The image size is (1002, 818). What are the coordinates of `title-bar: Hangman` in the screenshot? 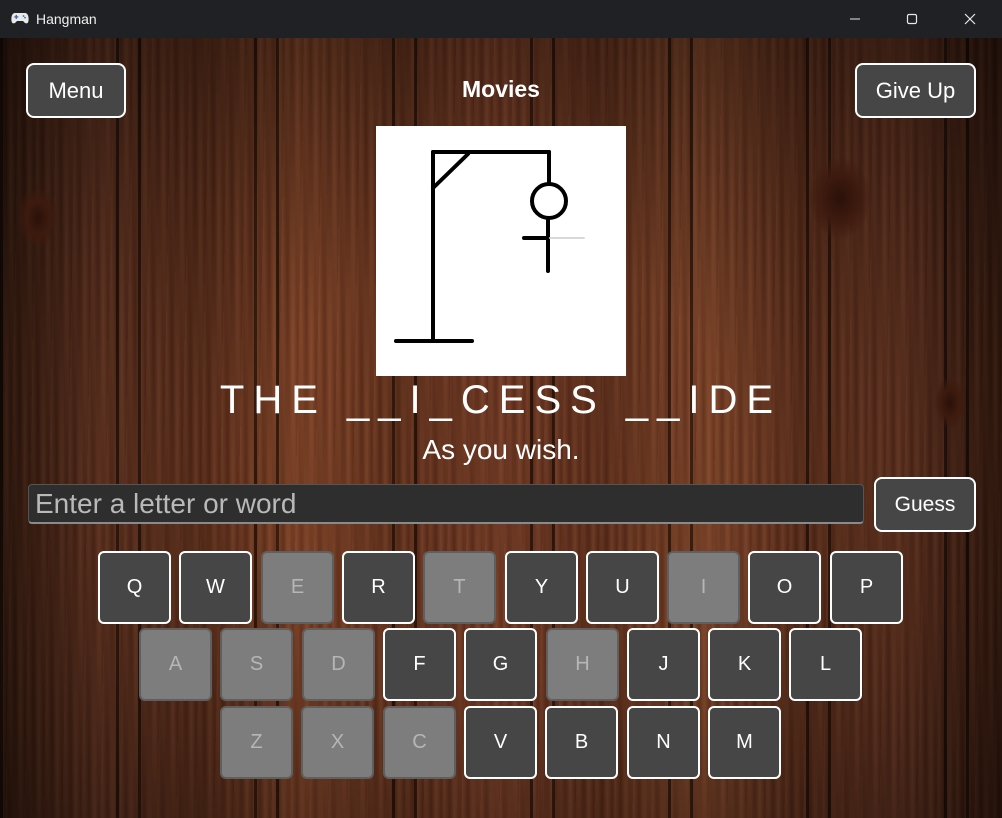 It's located at (501, 19).